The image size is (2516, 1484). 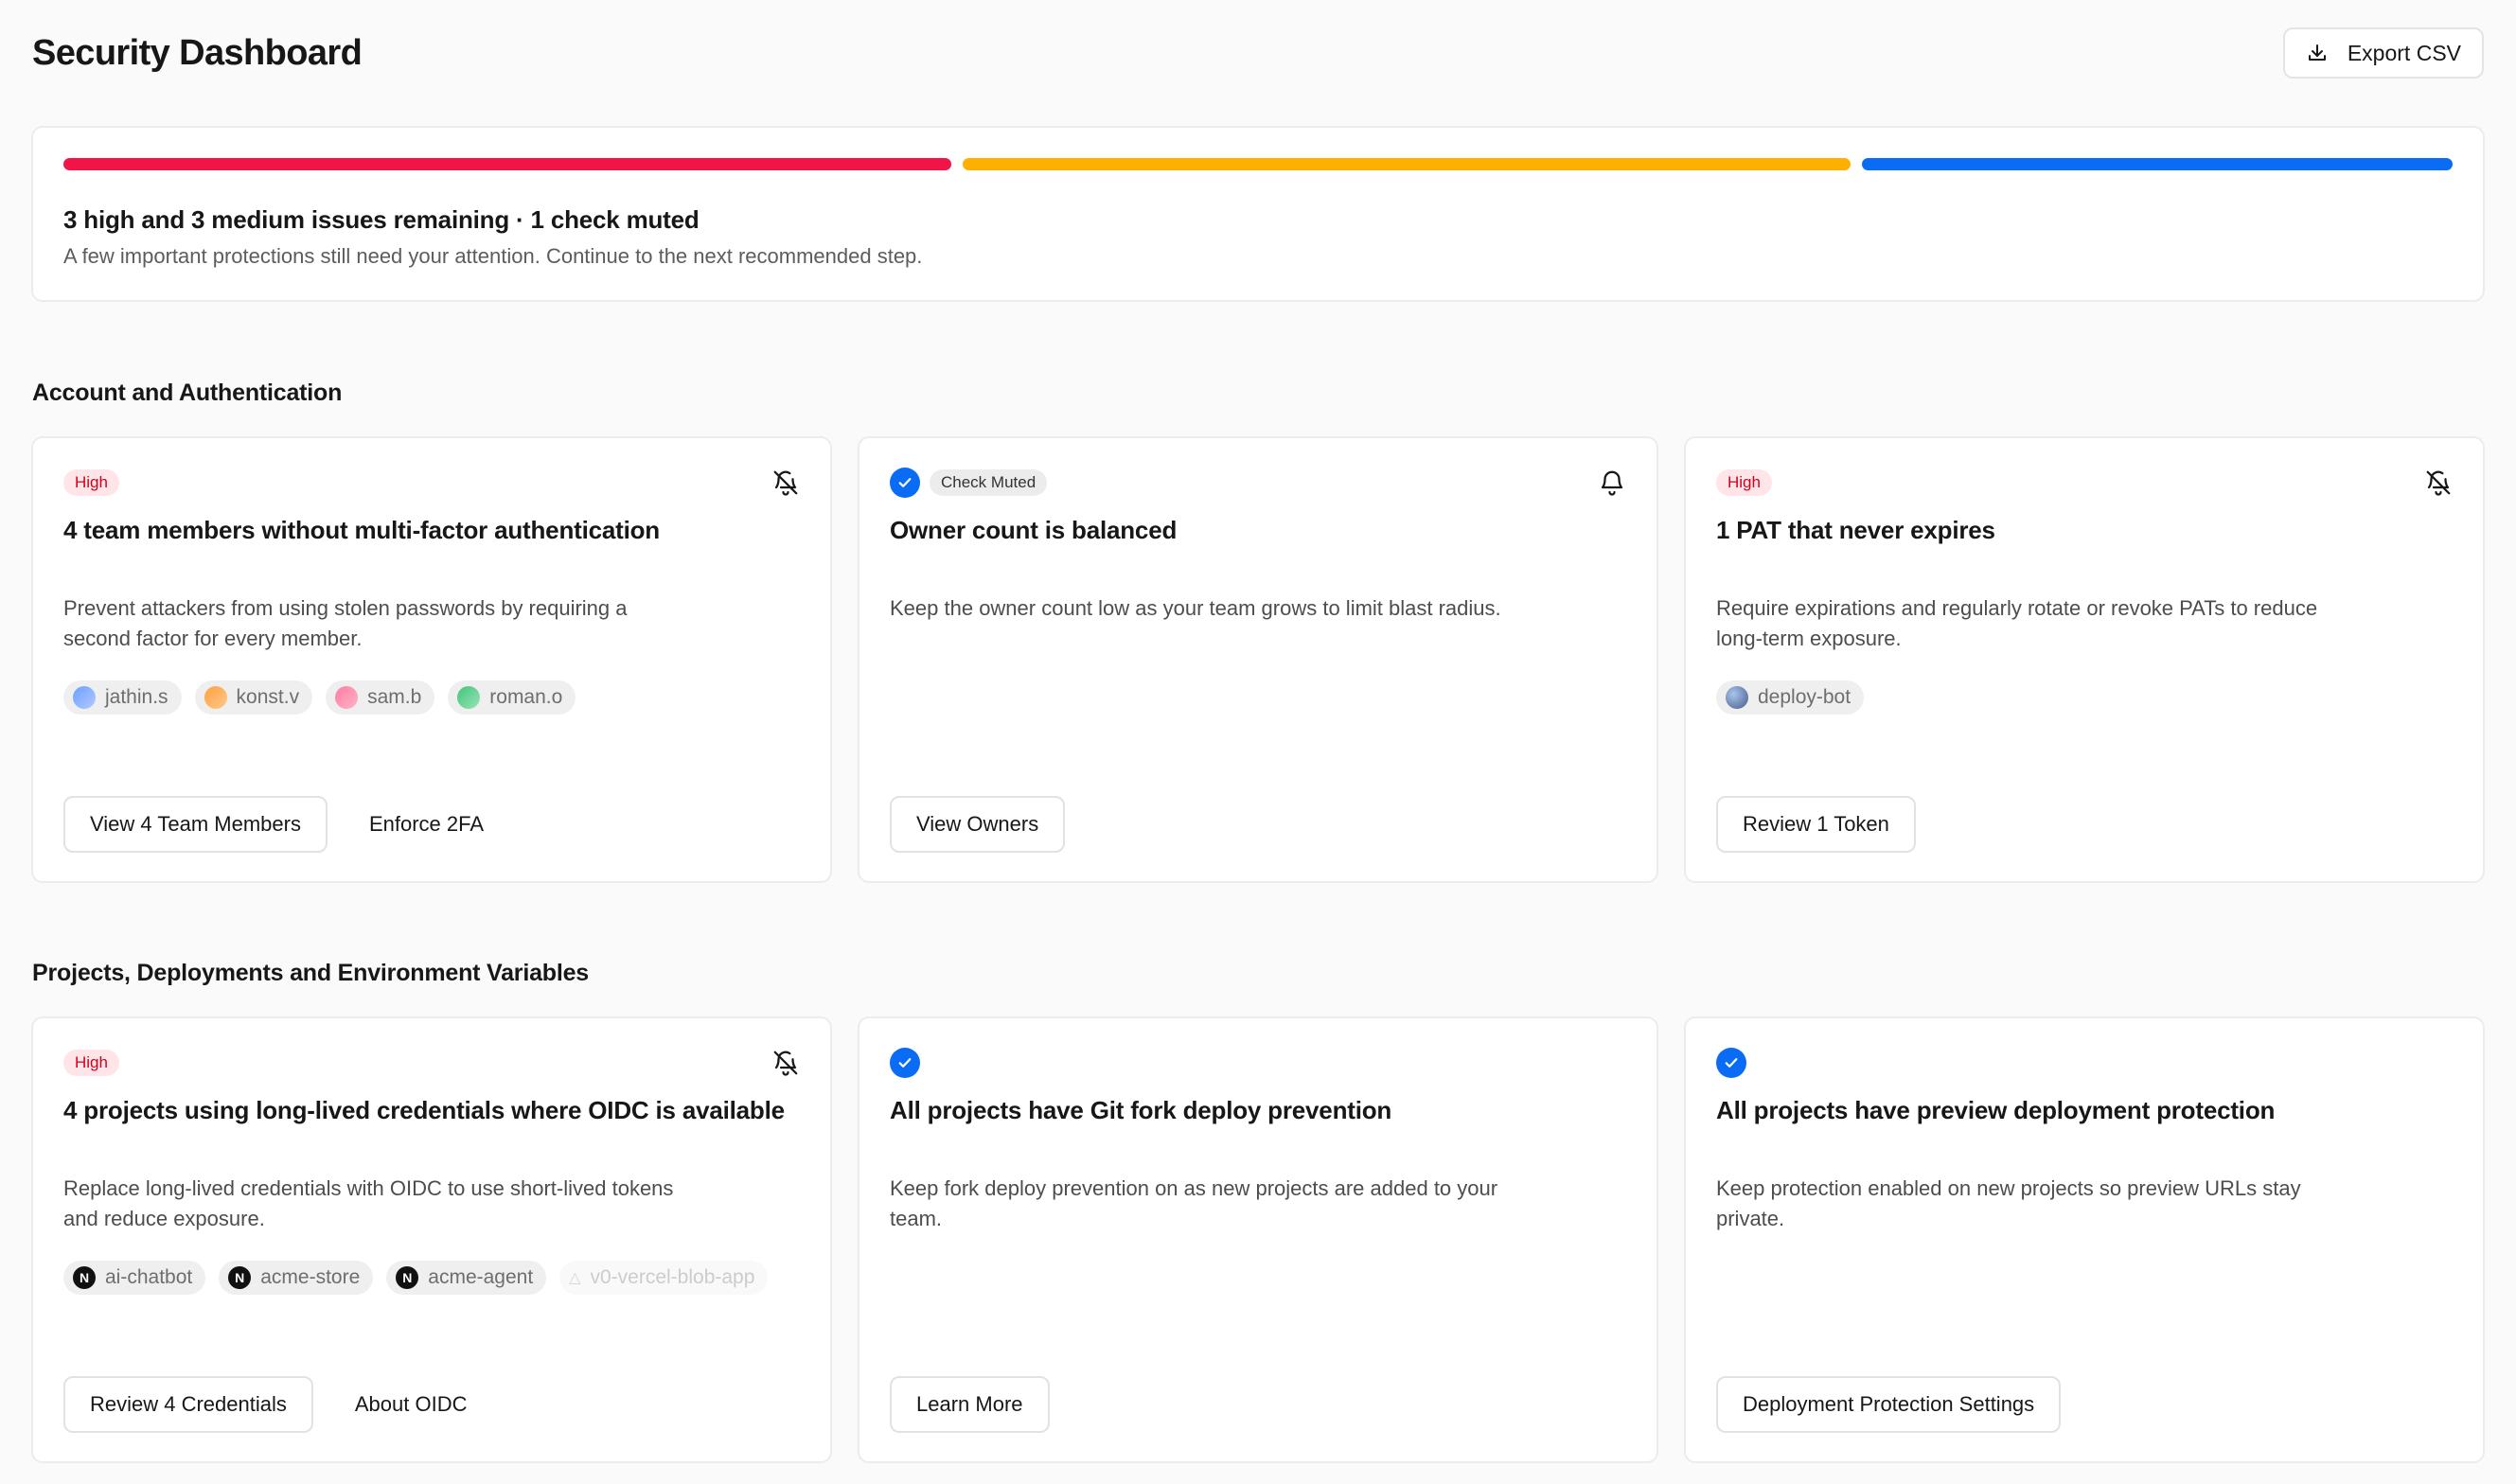 I want to click on card-title: Owner count is balanced, so click(x=1034, y=530).